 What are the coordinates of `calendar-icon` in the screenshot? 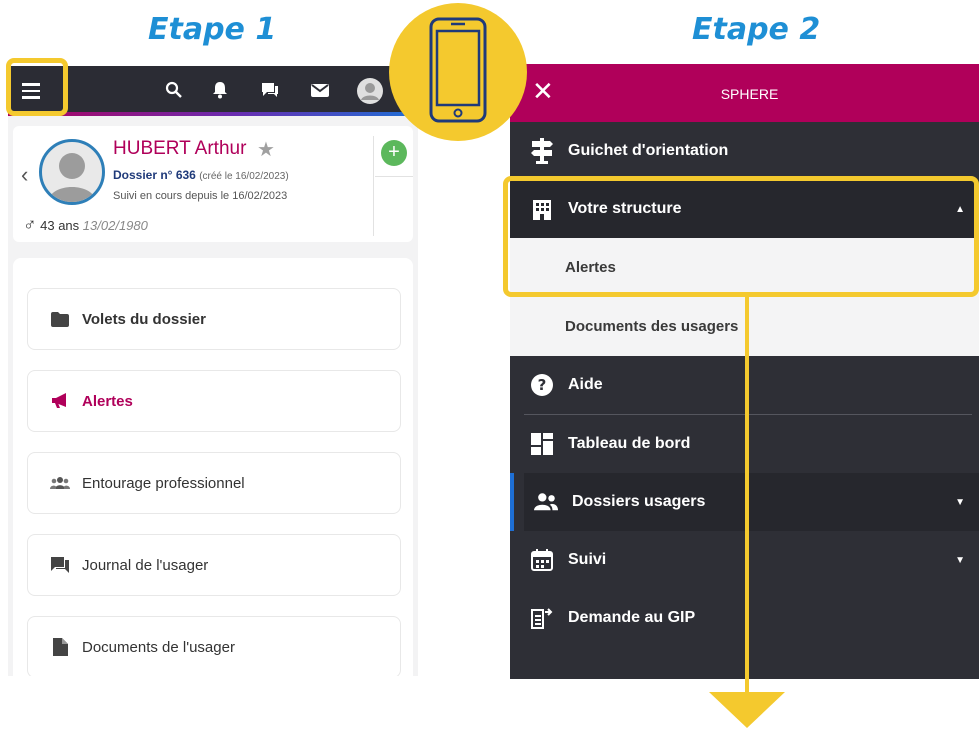 It's located at (542, 560).